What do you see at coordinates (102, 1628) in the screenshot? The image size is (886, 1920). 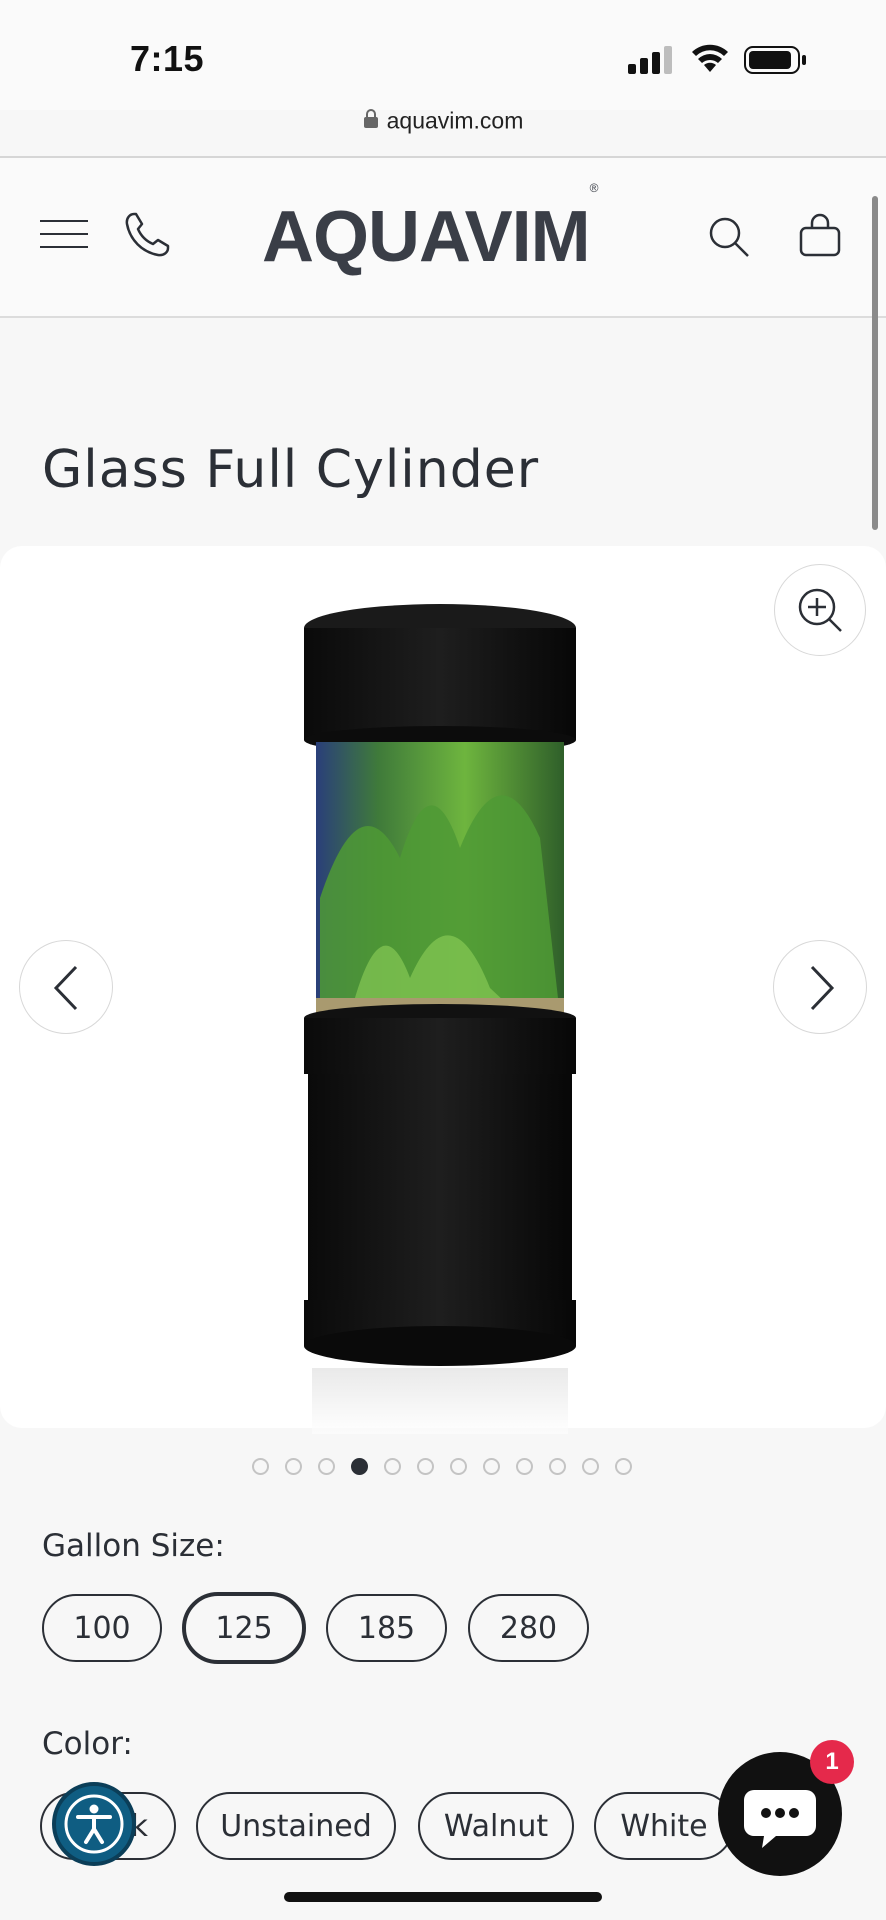 I see `gallon-option-100: 100` at bounding box center [102, 1628].